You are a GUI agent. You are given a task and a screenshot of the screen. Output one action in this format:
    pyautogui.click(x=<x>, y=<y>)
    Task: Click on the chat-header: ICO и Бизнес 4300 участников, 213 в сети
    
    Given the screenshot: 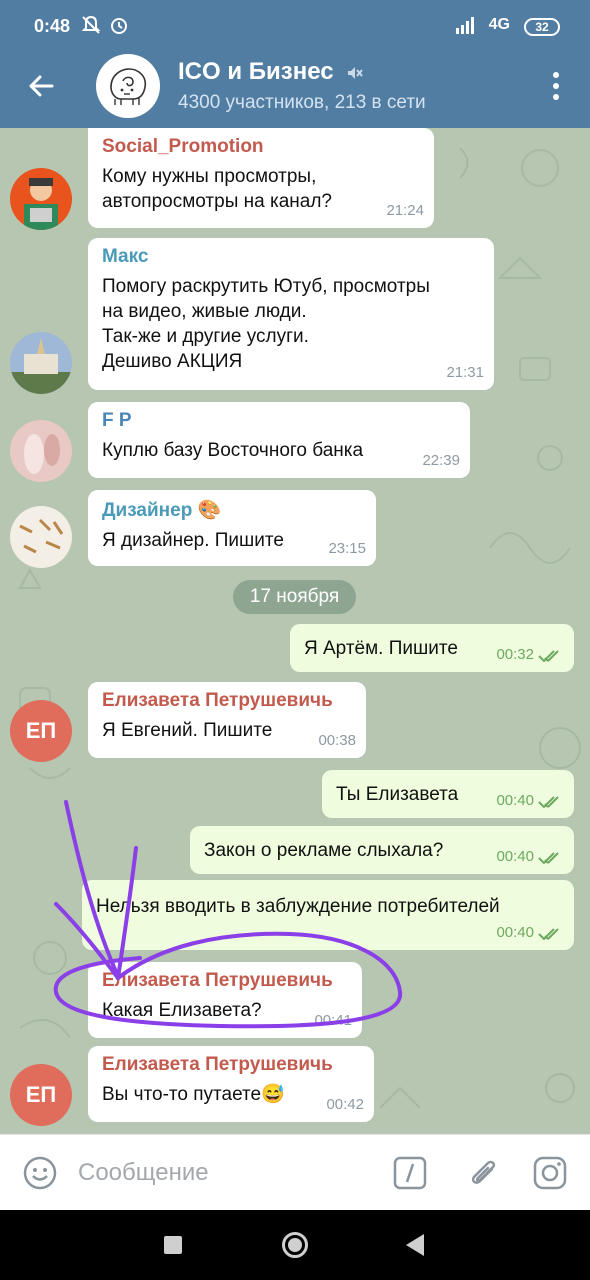 What is the action you would take?
    pyautogui.click(x=295, y=86)
    